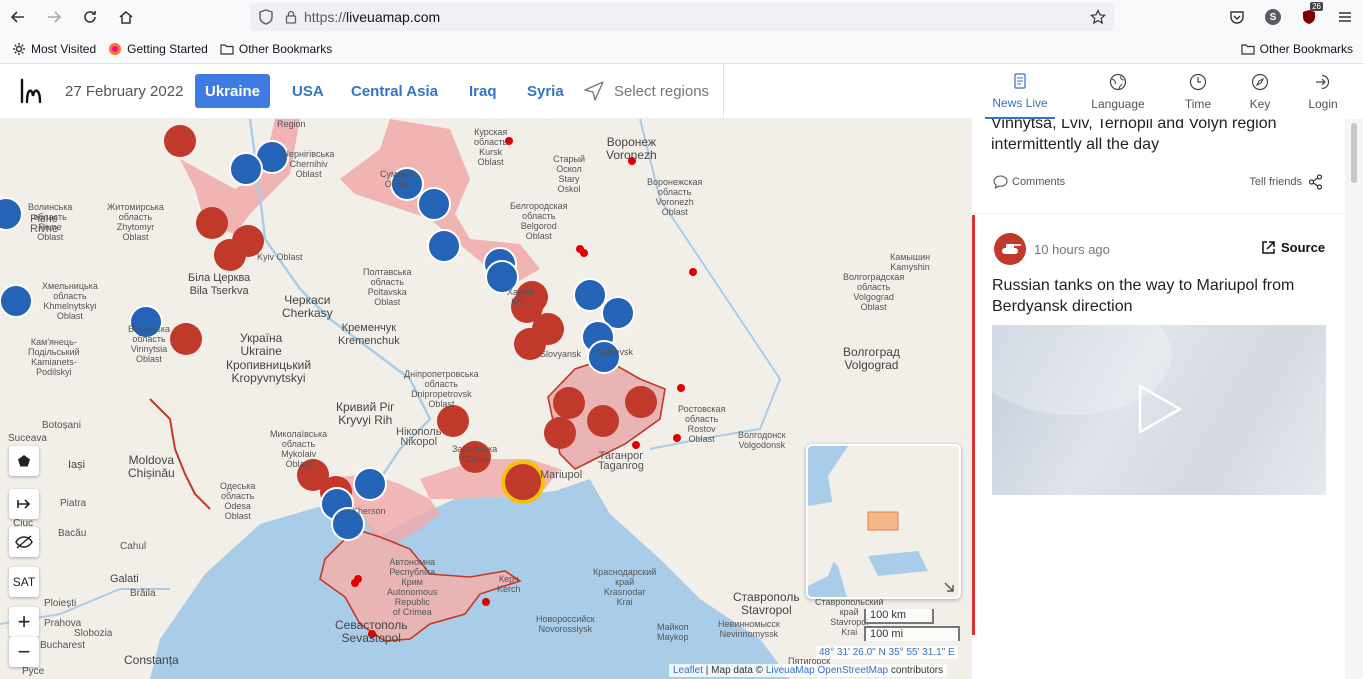  Describe the element at coordinates (308, 91) in the screenshot. I see `tab-usa: USA` at that location.